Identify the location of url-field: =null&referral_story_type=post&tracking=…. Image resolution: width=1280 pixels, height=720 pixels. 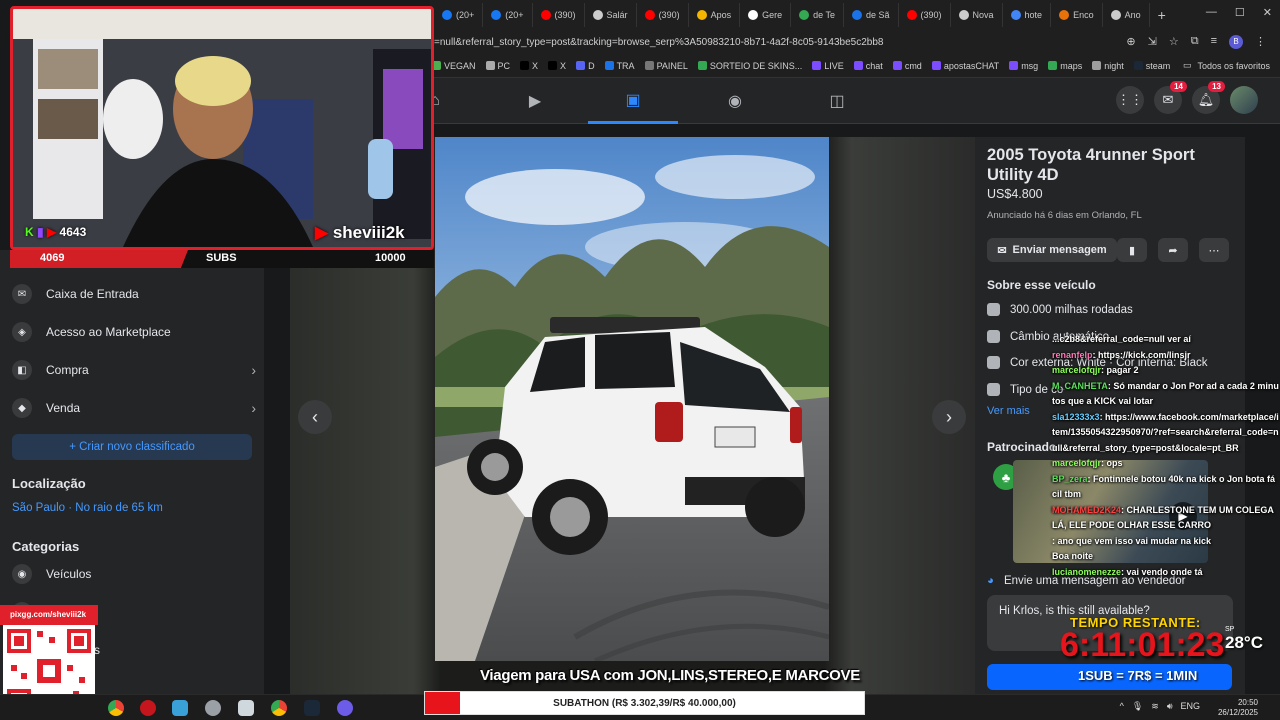
(778, 42).